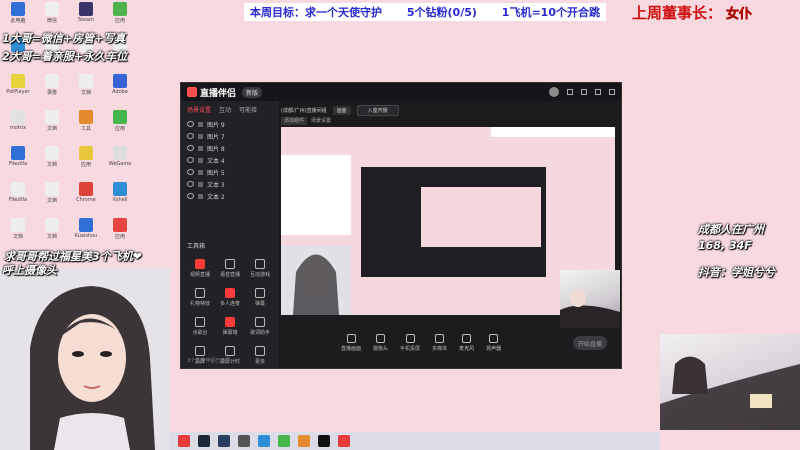 The image size is (800, 450). What do you see at coordinates (260, 355) in the screenshot?
I see `tool-button: 更多` at bounding box center [260, 355].